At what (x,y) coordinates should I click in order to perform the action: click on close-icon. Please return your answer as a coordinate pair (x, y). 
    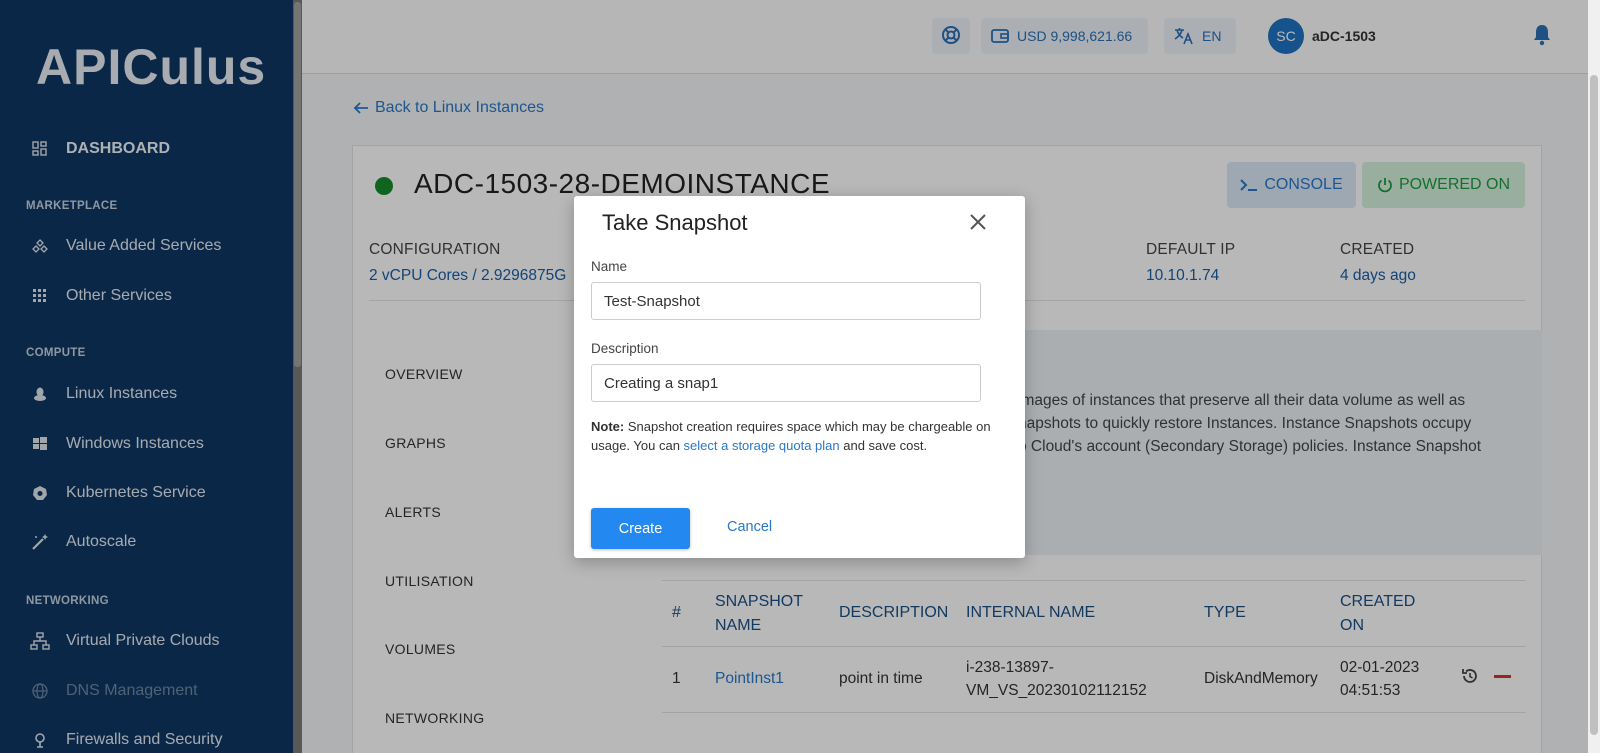
    Looking at the image, I should click on (979, 223).